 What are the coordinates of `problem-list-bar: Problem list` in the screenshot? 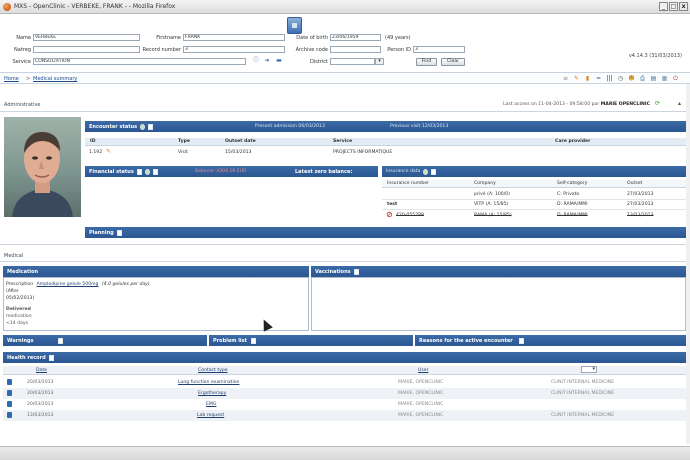 It's located at (311, 340).